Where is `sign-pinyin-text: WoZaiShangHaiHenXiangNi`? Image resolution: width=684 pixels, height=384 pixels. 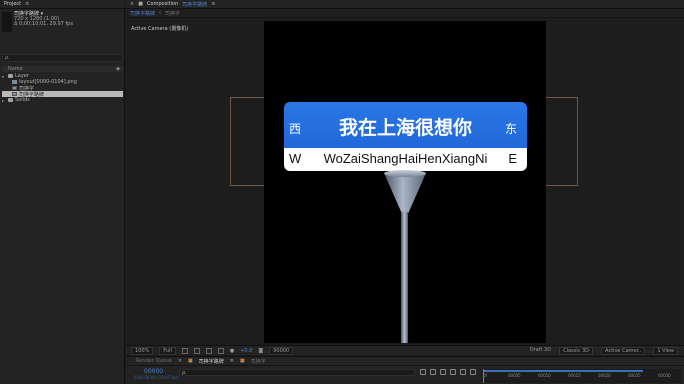
sign-pinyin-text: WoZaiShangHaiHenXiangNi is located at coordinates (405, 158).